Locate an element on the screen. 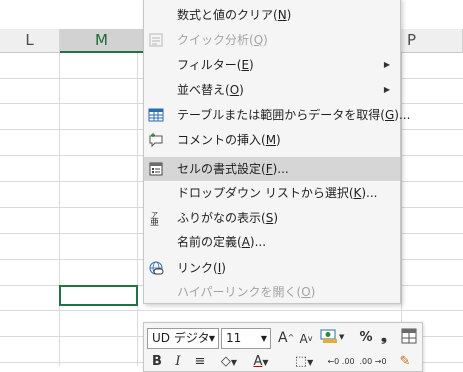 Image resolution: width=463 pixels, height=372 pixels. menu-item-label: ハイパーリンクを開く(O) is located at coordinates (246, 292).